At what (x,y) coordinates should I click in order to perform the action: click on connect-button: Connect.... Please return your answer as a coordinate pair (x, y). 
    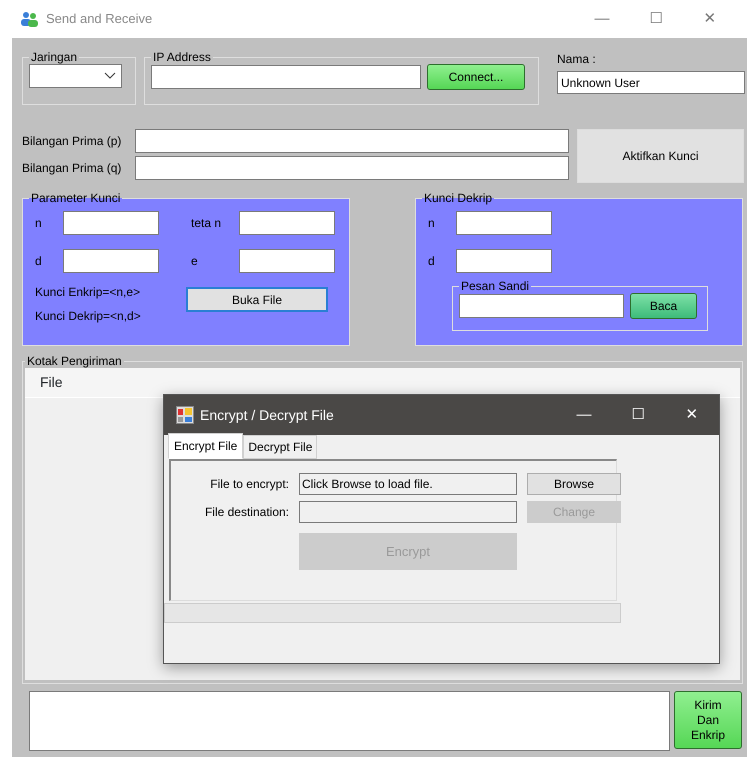
    Looking at the image, I should click on (476, 77).